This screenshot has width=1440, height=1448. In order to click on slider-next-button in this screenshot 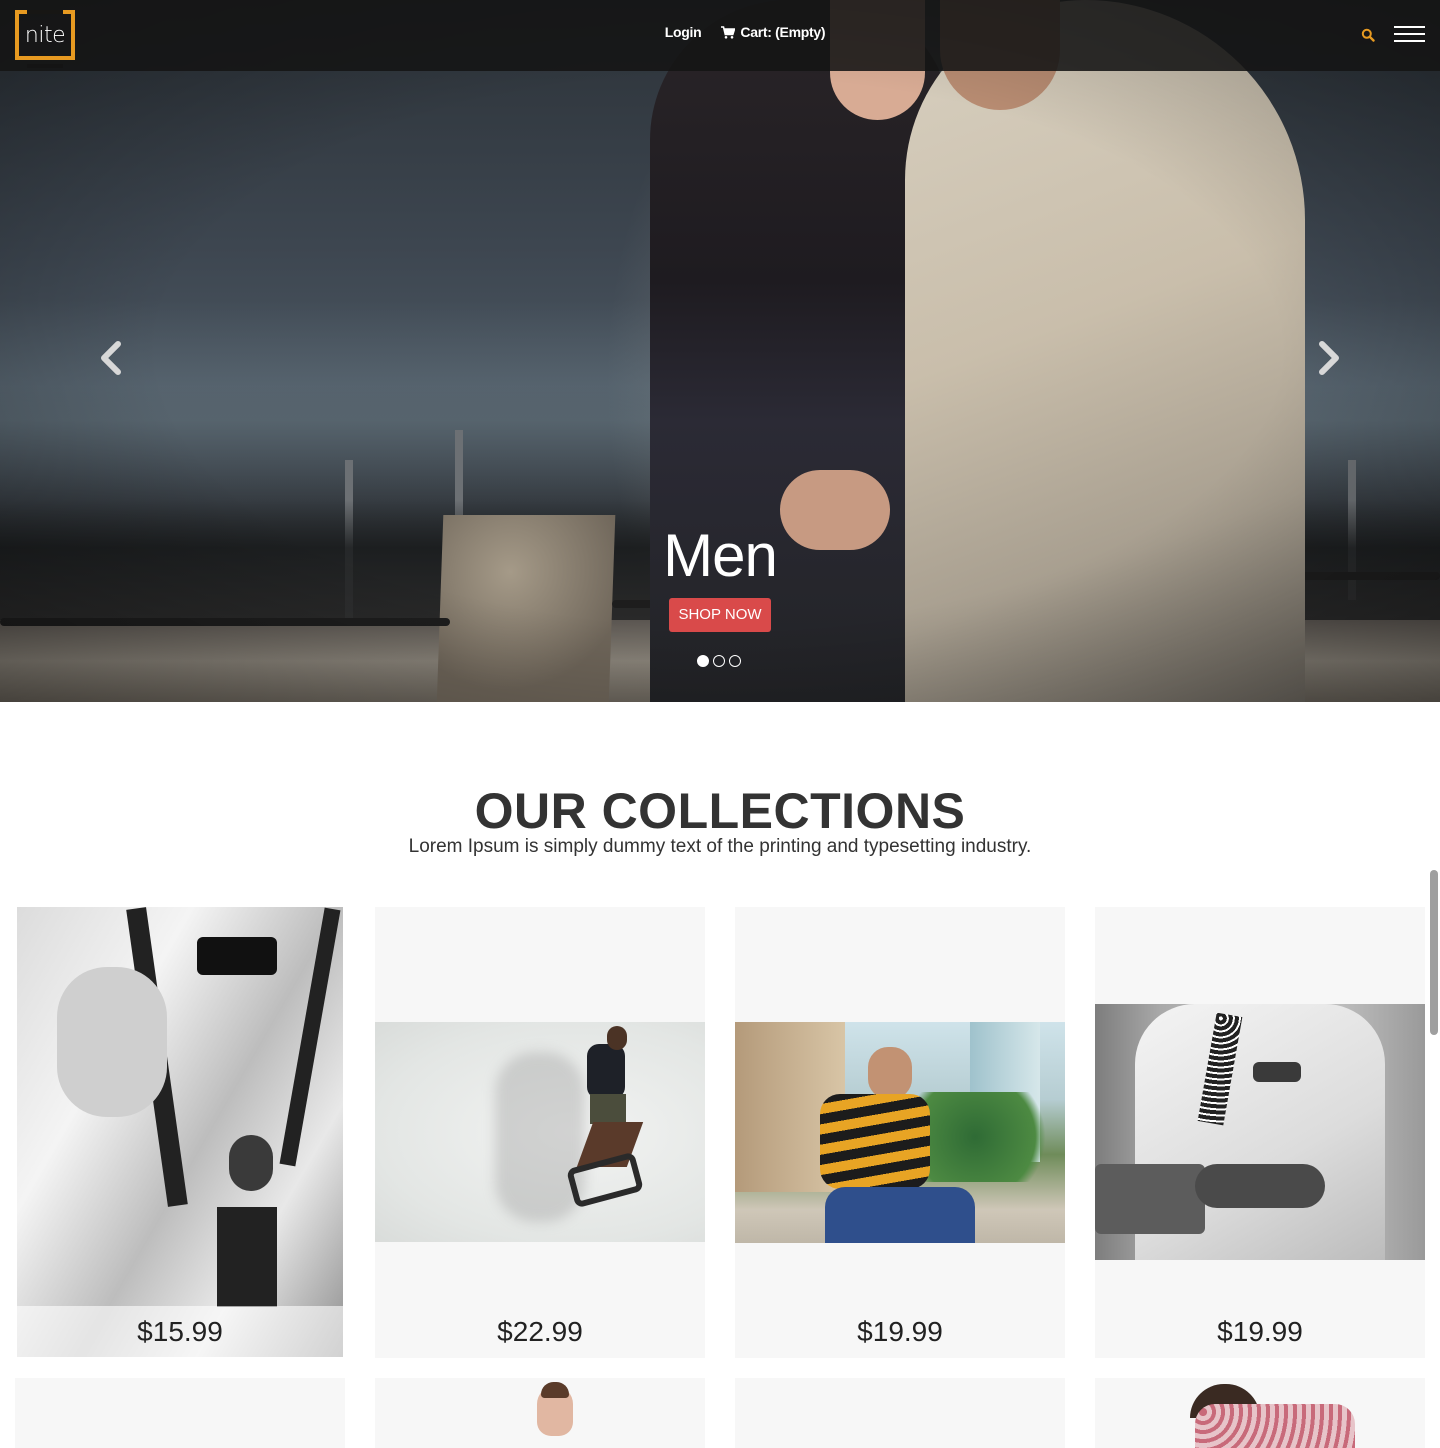, I will do `click(1329, 358)`.